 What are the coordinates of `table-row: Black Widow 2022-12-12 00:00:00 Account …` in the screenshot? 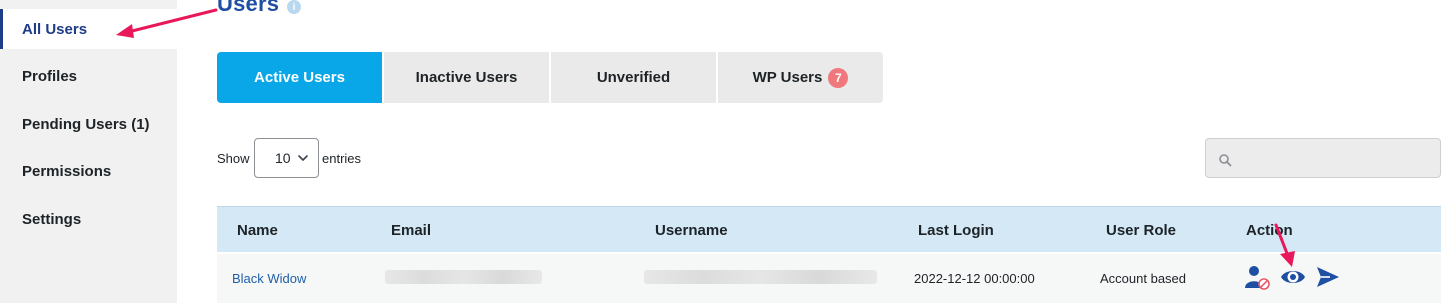 It's located at (829, 278).